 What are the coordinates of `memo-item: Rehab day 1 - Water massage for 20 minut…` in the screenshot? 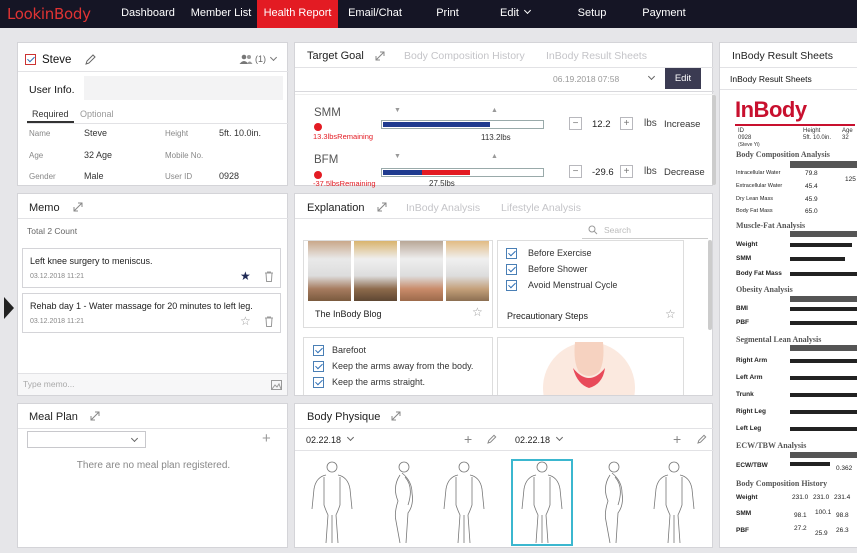 It's located at (151, 313).